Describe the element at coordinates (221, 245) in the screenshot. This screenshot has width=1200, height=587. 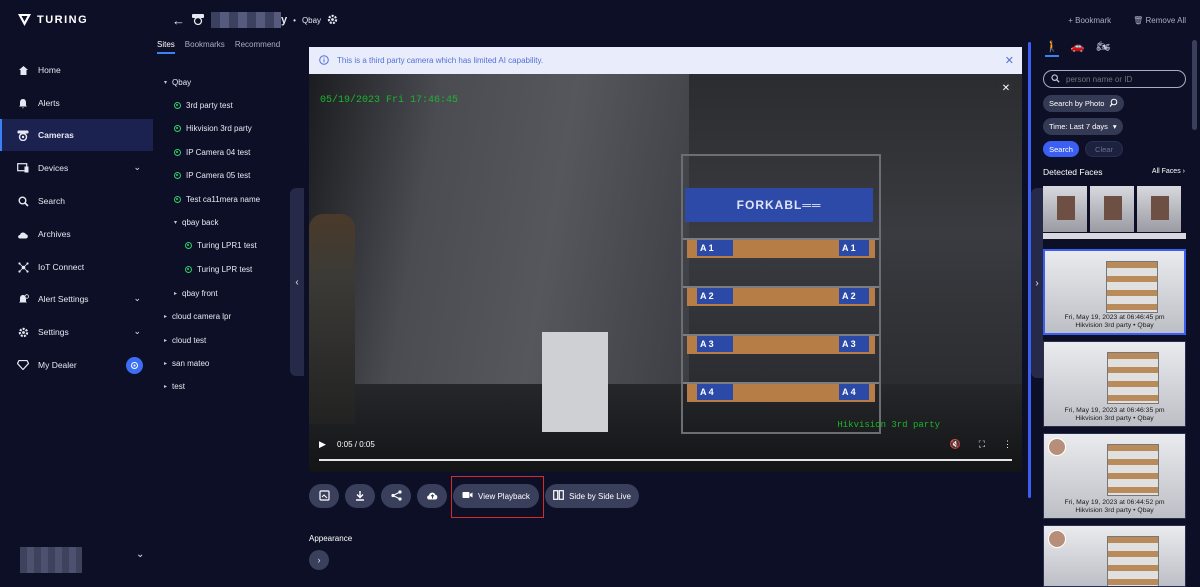
I see `tree-camera: Turing LPR1 test` at that location.